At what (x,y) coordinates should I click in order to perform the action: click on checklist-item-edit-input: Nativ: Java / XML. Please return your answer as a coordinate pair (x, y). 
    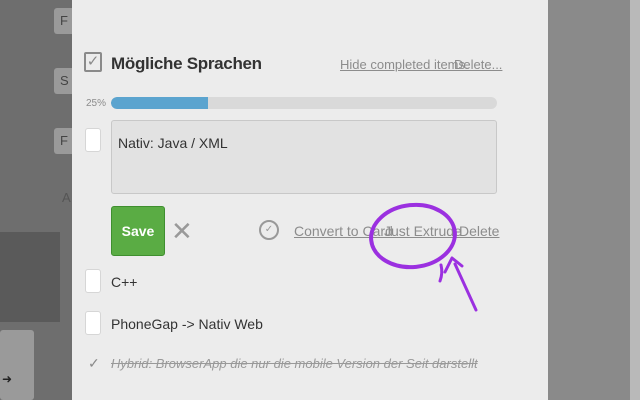
    Looking at the image, I should click on (304, 157).